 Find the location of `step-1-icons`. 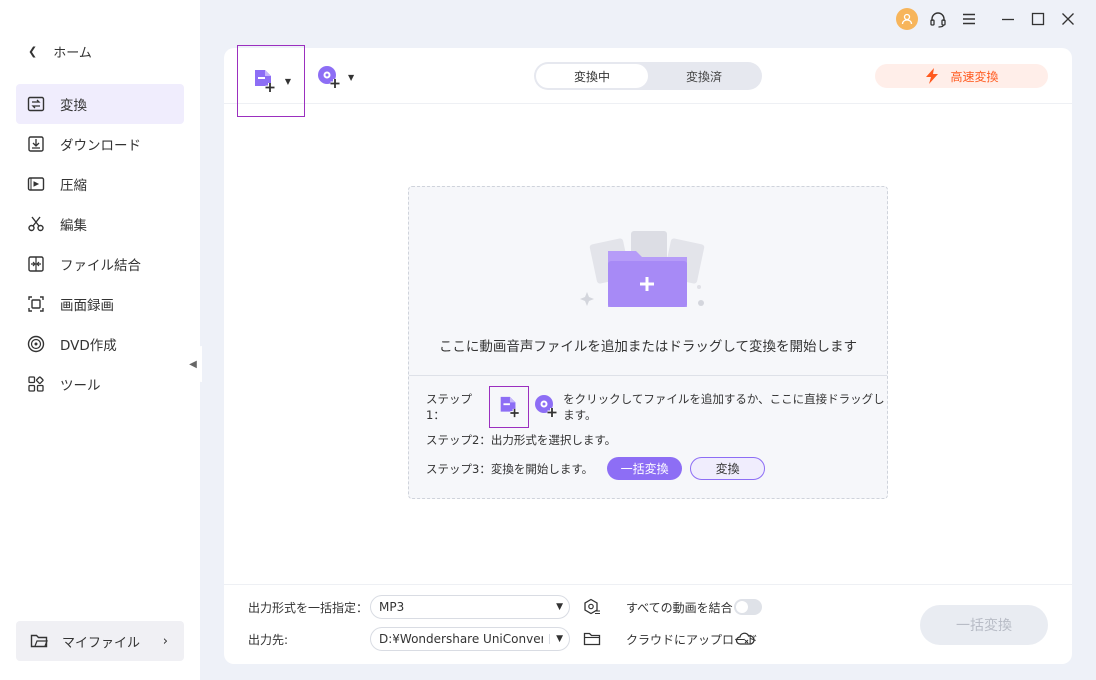

step-1-icons is located at coordinates (524, 407).